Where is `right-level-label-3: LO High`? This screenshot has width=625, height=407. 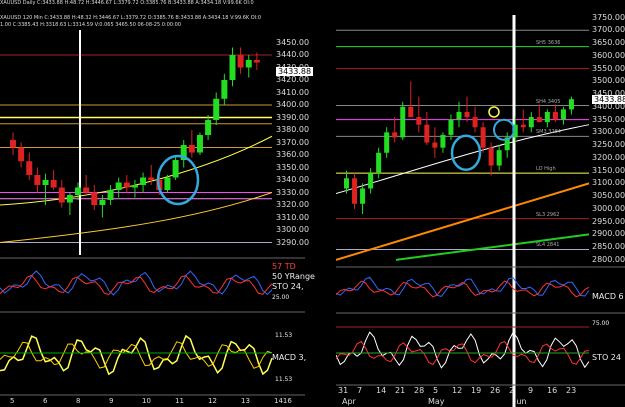
right-level-label-3: LO High is located at coordinates (546, 169).